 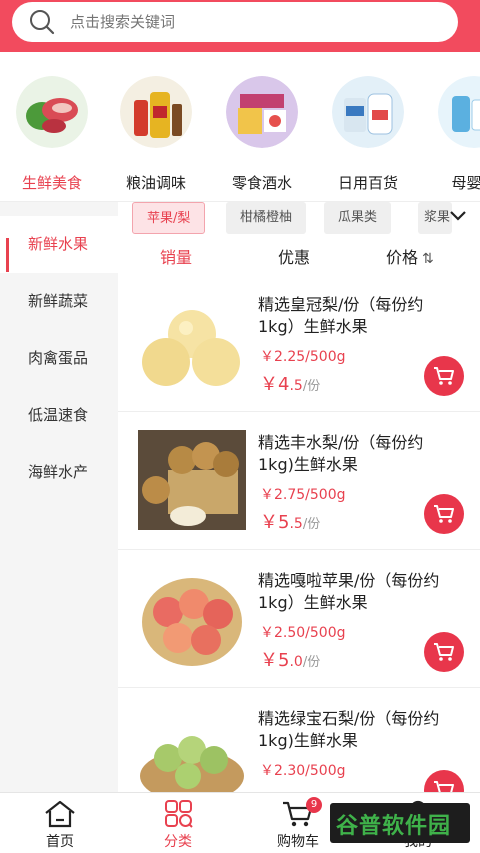 I want to click on category-item-snacks: 零食酒水, so click(x=262, y=134).